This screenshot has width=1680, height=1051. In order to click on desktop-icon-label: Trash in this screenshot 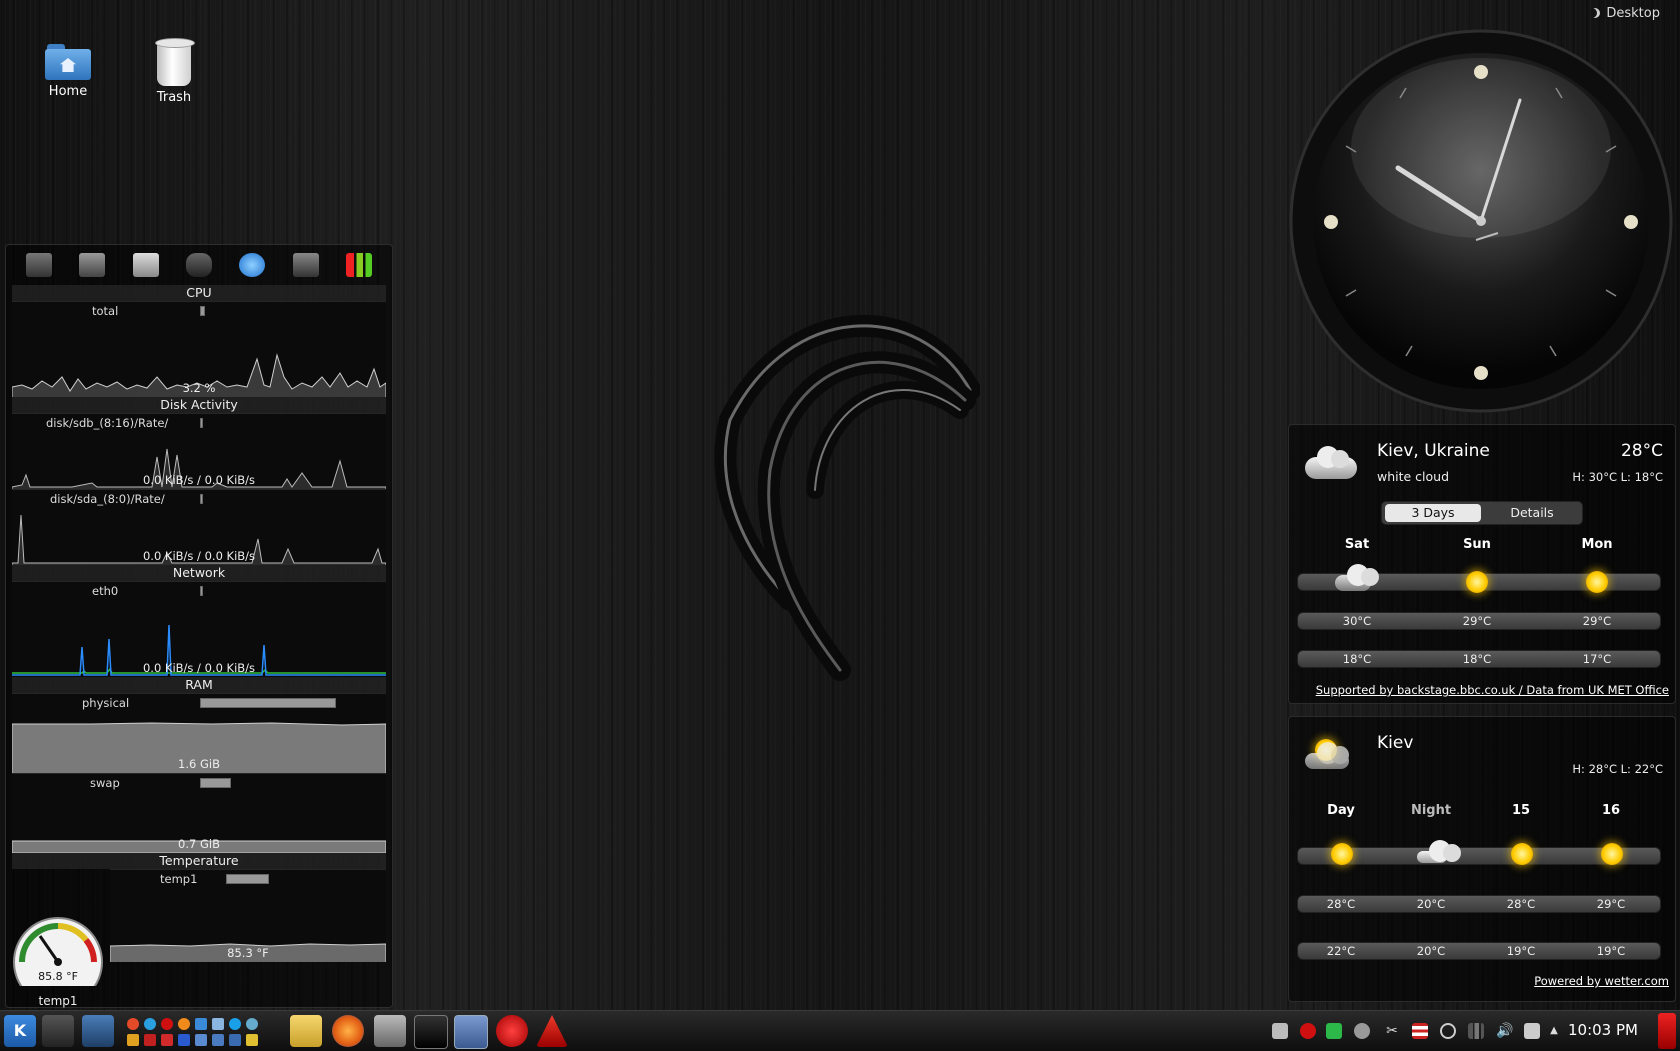, I will do `click(174, 97)`.